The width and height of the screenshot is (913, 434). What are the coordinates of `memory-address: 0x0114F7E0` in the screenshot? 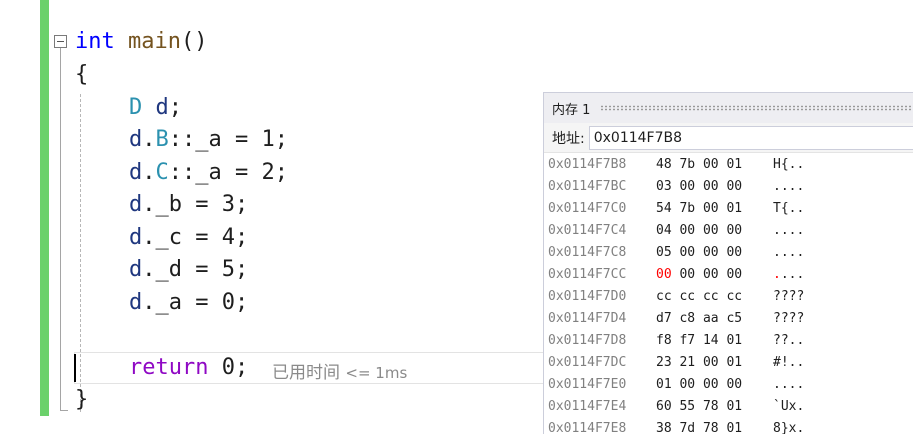 It's located at (587, 384).